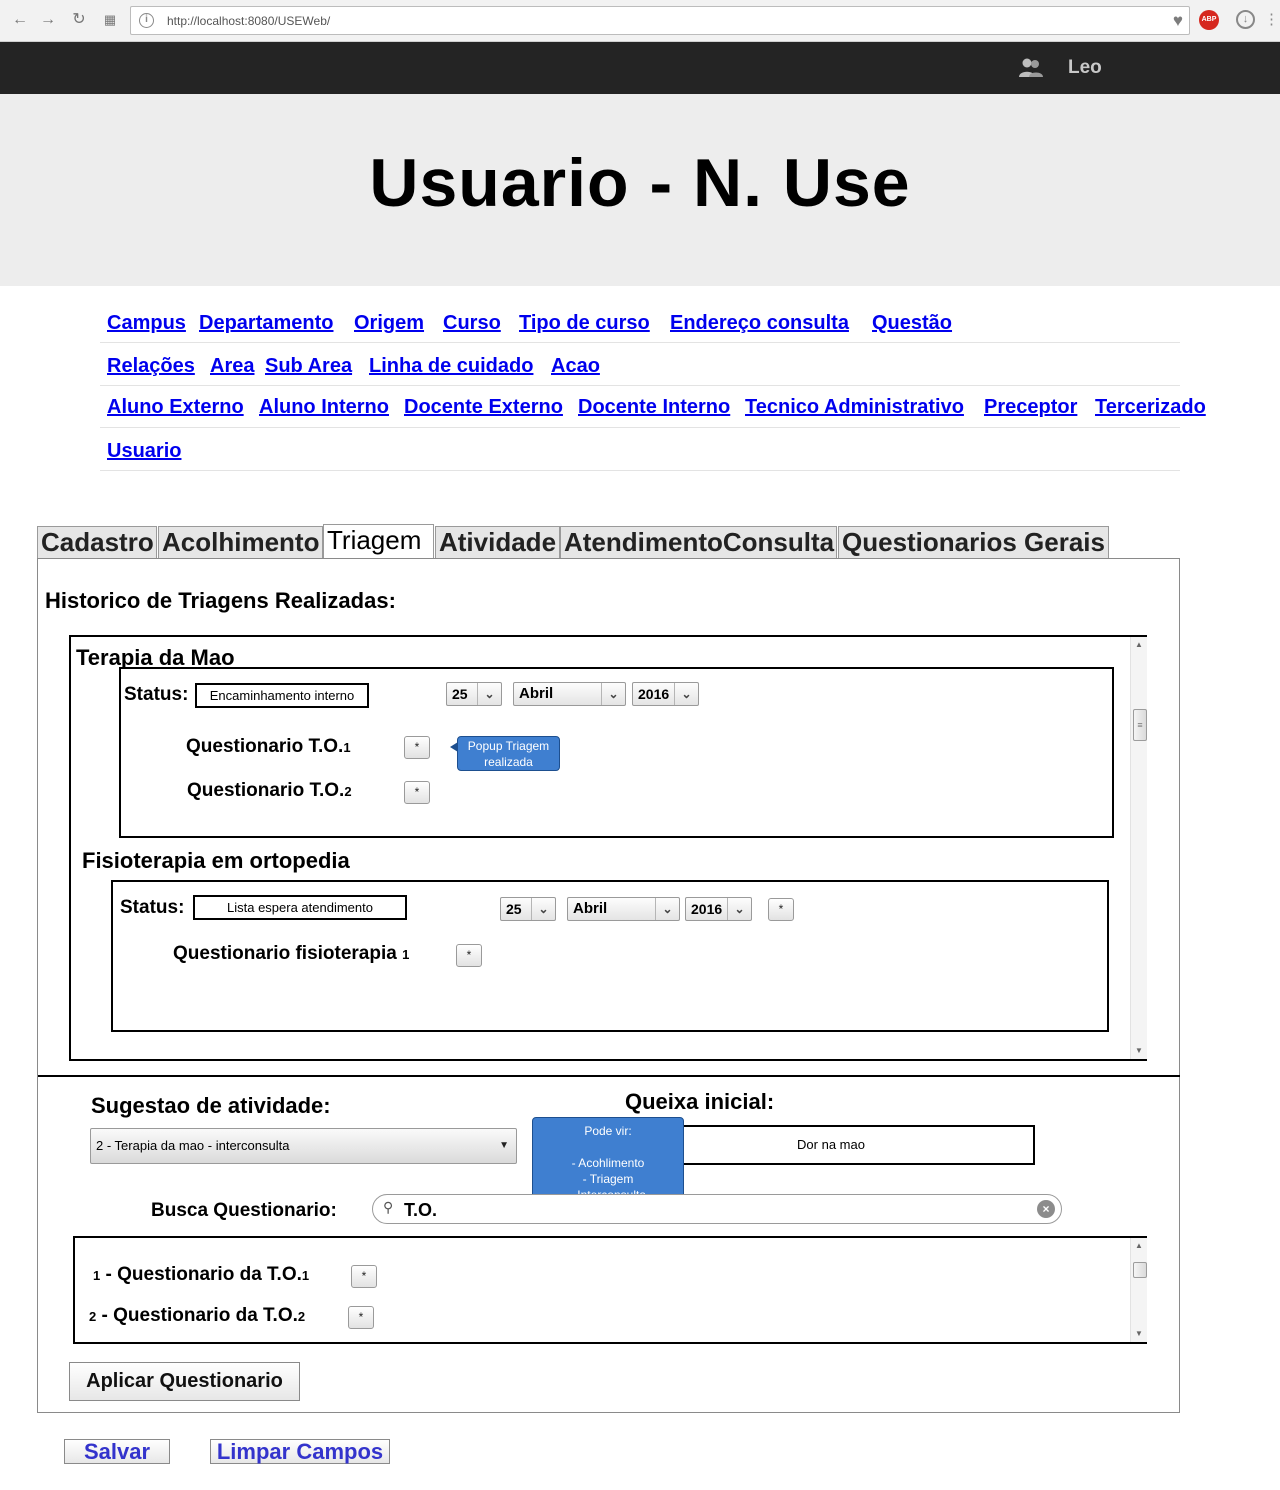  I want to click on menu-row-4: Usuario, so click(640, 449).